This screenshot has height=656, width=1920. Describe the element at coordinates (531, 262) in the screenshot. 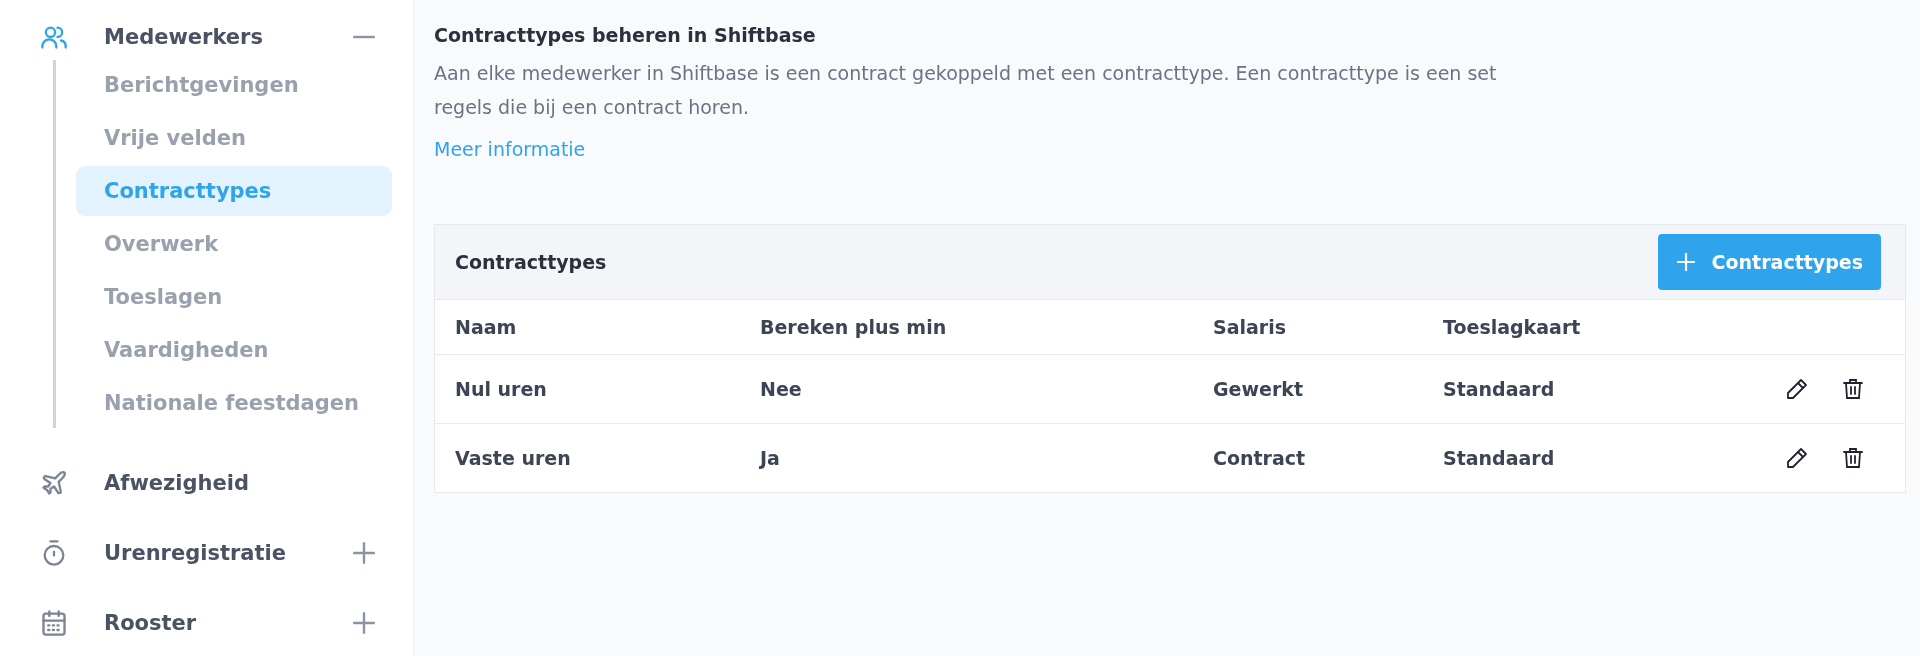

I see `card-title: Contracttypes` at that location.